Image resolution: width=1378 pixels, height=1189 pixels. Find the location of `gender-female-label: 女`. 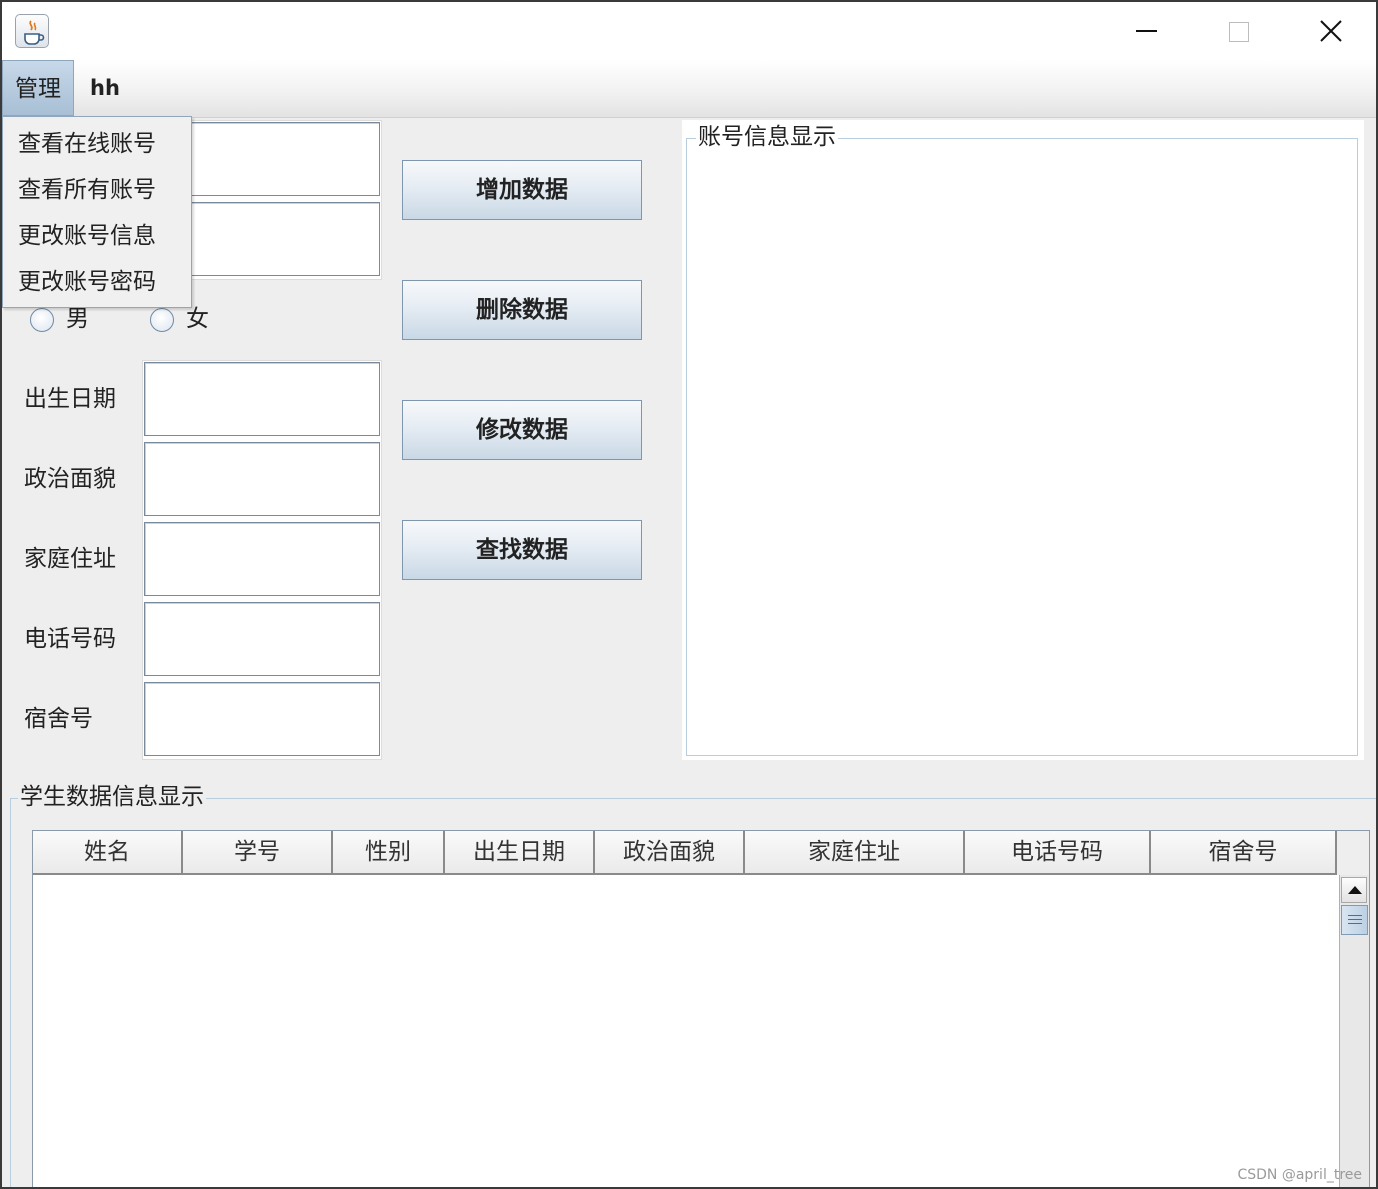

gender-female-label: 女 is located at coordinates (197, 319).